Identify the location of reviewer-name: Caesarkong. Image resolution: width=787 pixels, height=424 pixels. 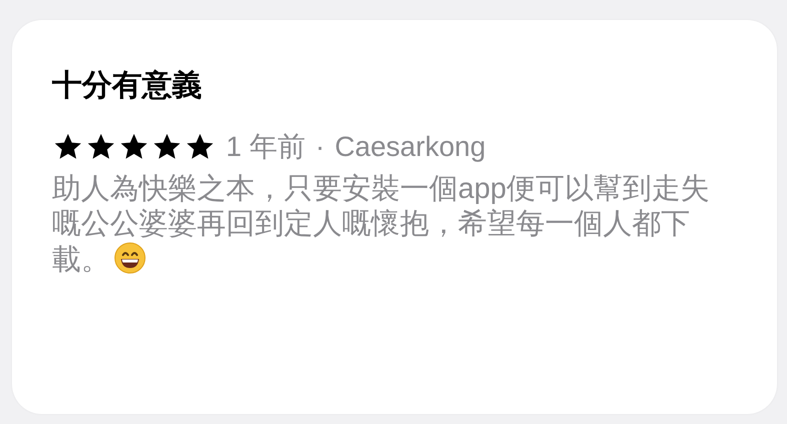
(410, 147).